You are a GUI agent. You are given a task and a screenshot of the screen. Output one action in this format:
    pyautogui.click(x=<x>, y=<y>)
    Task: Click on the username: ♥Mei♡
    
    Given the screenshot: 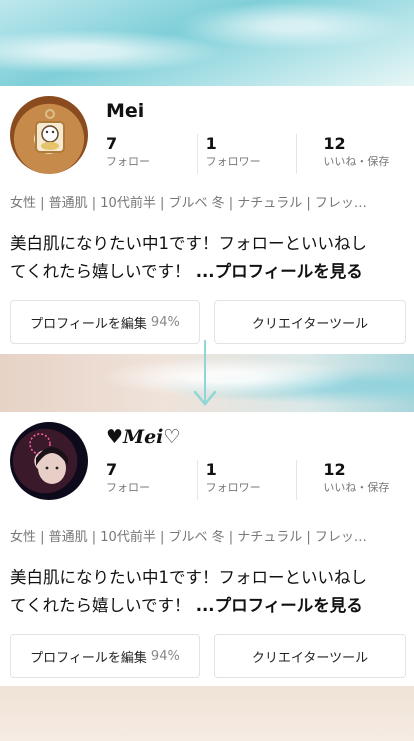 What is the action you would take?
    pyautogui.click(x=143, y=437)
    